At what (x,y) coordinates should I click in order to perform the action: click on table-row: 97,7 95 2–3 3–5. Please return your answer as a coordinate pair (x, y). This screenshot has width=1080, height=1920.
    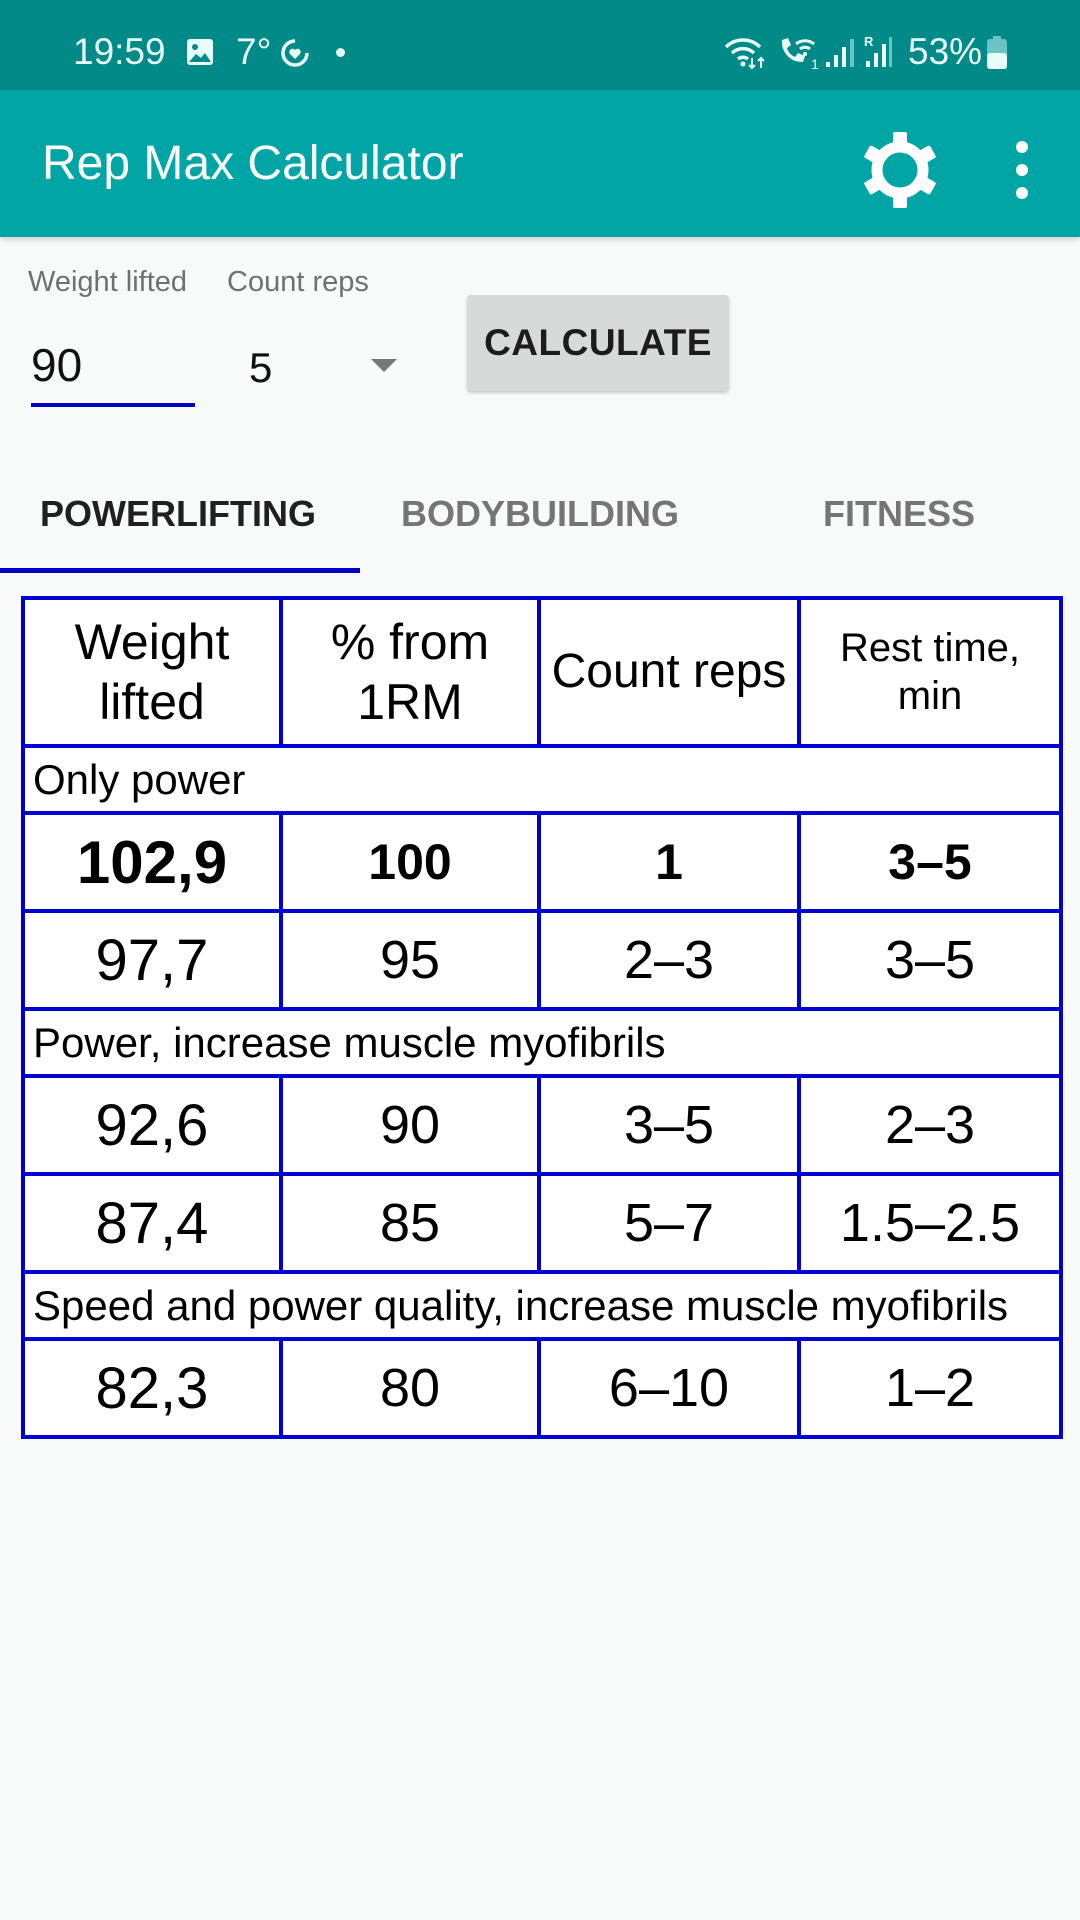
    Looking at the image, I should click on (542, 960).